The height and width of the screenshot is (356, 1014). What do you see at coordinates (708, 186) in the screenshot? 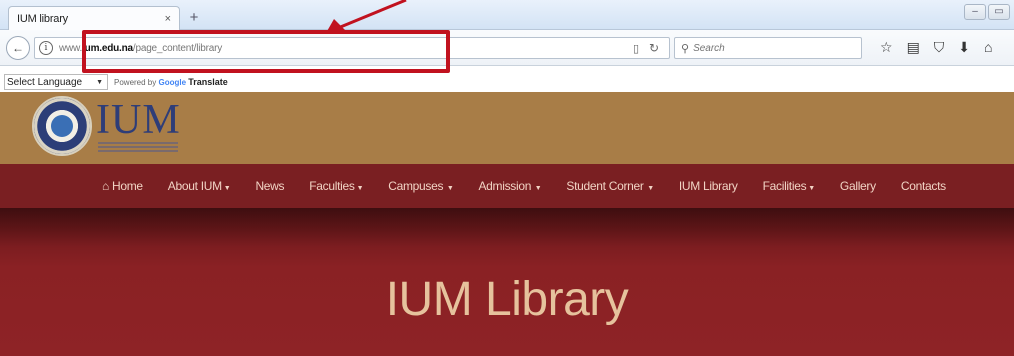
I see `nav-ium-library: IUM Library` at bounding box center [708, 186].